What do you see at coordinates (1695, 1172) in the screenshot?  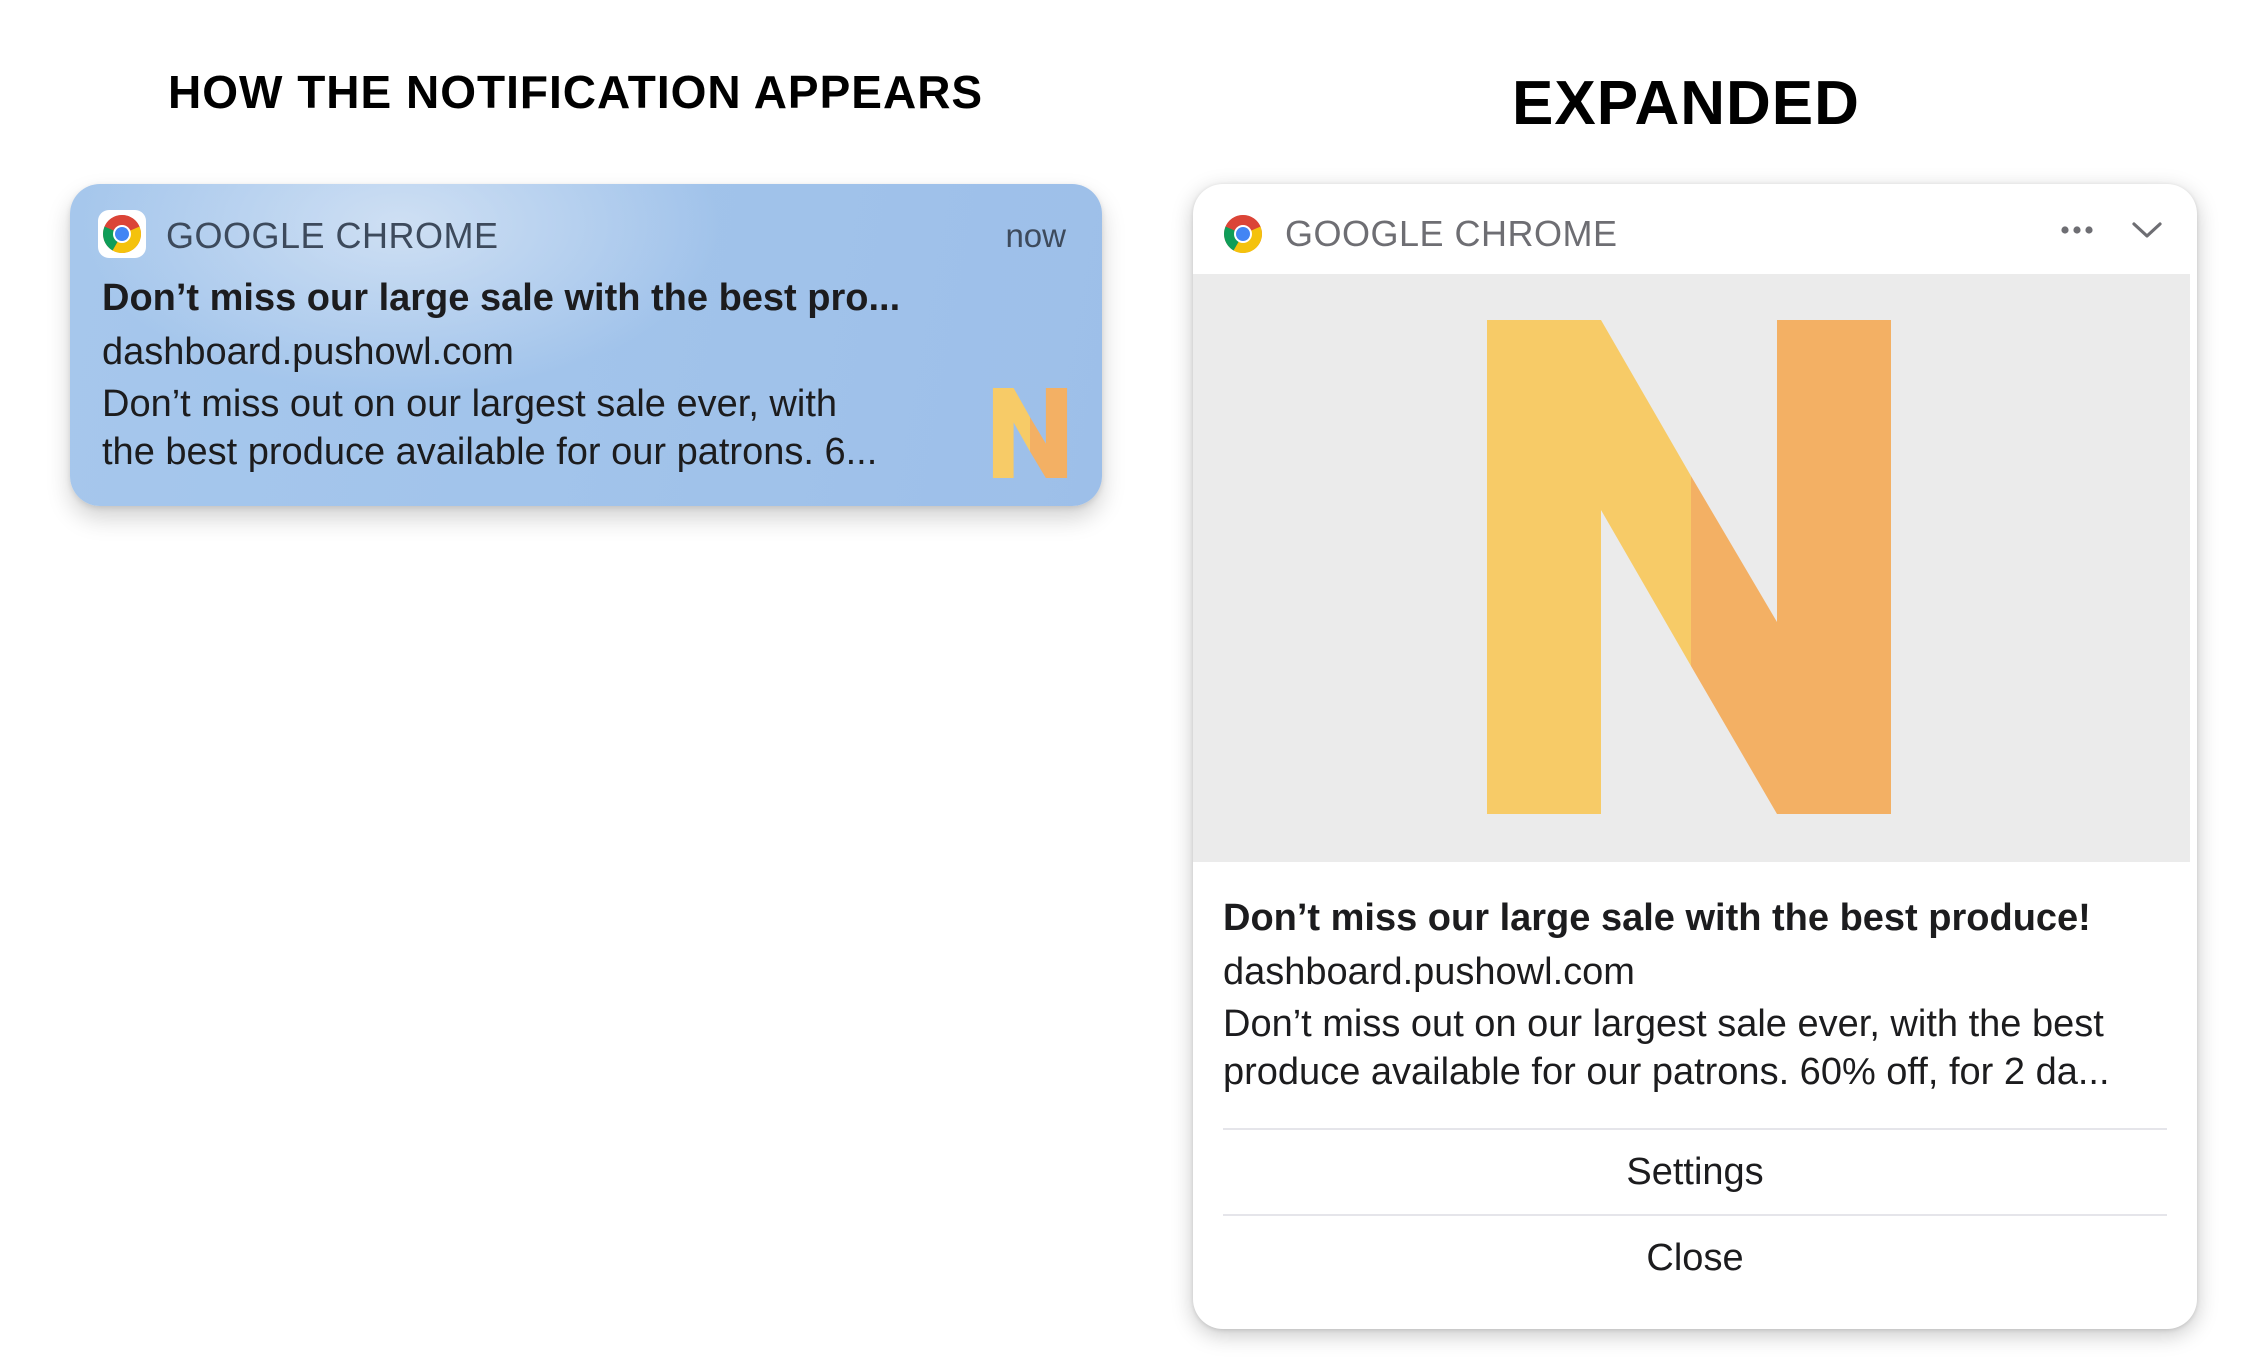 I see `settings-button: Settings` at bounding box center [1695, 1172].